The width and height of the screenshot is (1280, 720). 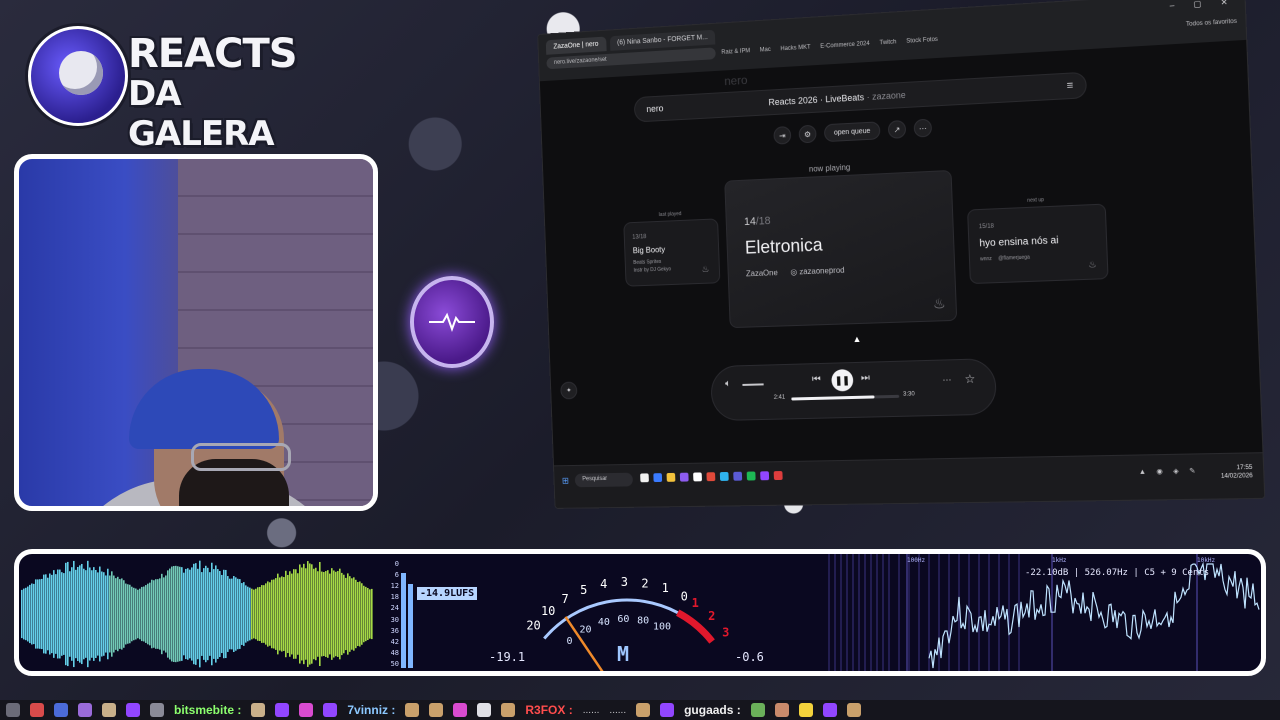 I want to click on bookmark-item: Stock Fotos, so click(x=922, y=41).